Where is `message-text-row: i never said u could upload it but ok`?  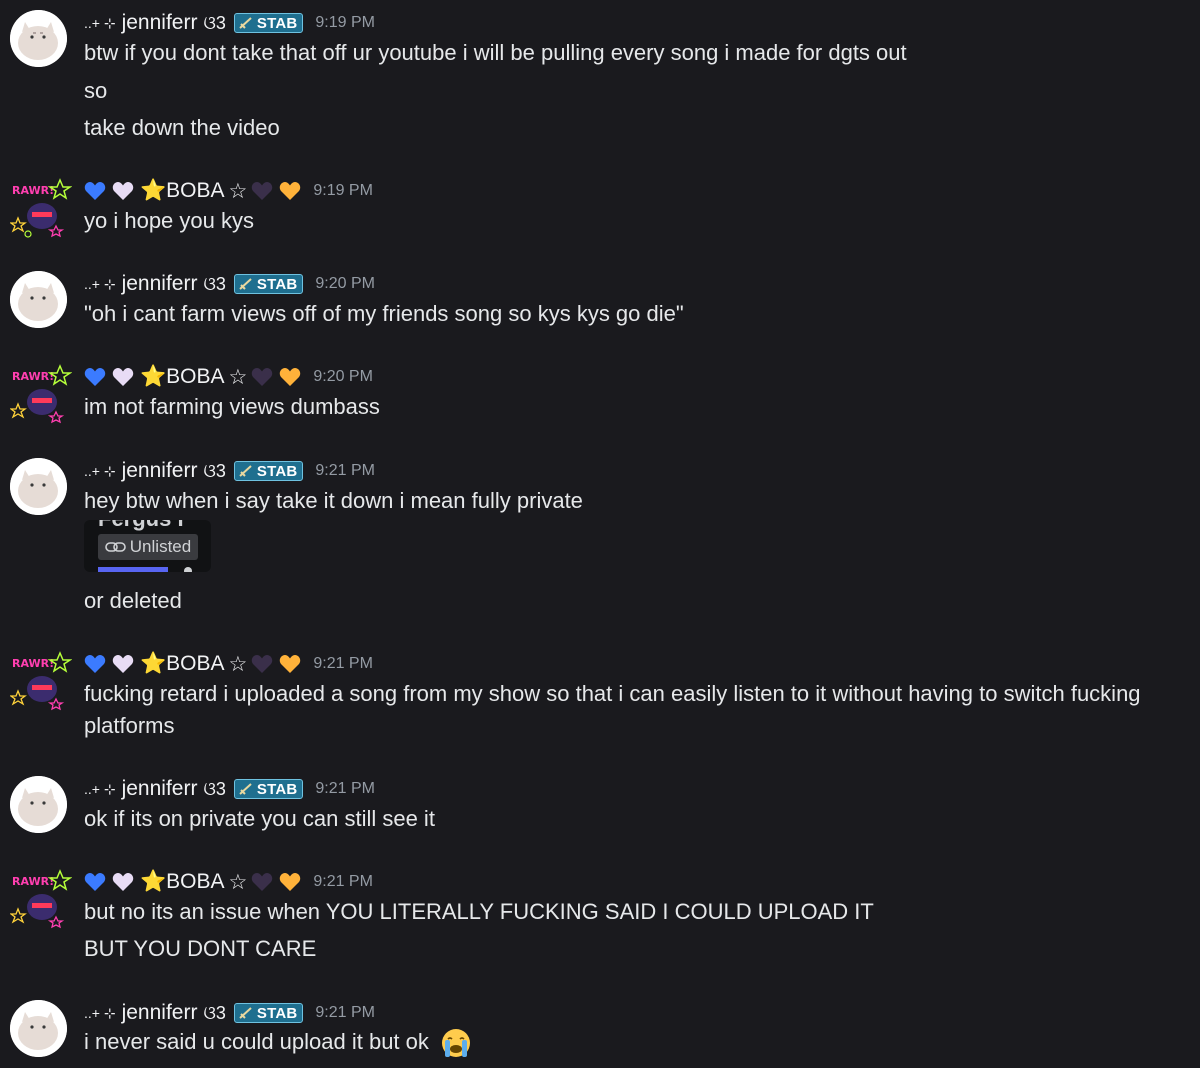
message-text-row: i never said u could upload it but ok is located at coordinates (278, 1042).